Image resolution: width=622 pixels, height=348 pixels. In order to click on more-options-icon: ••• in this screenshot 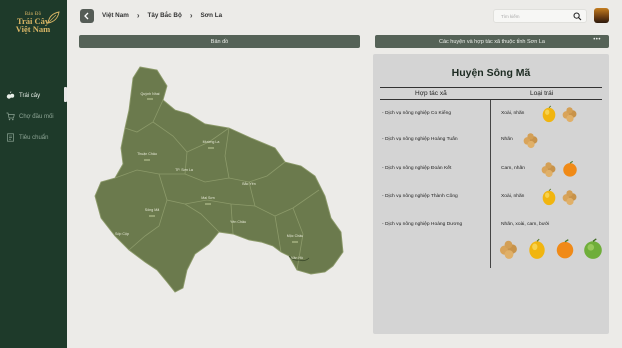, I will do `click(597, 40)`.